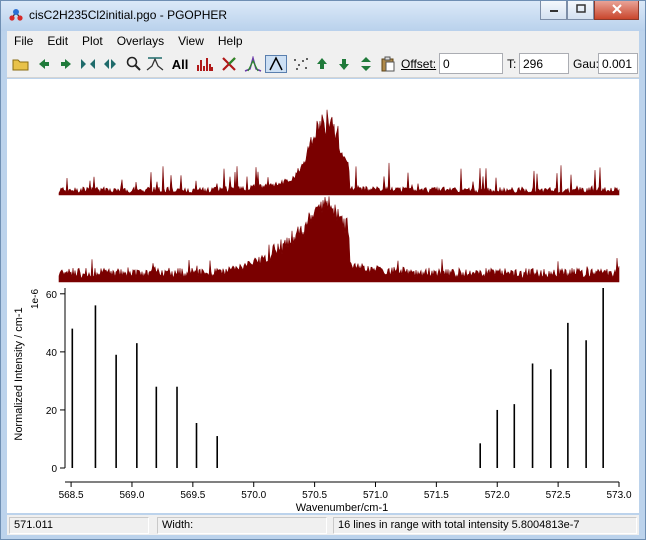 This screenshot has height=540, width=646. I want to click on cursor-position: 571.011, so click(79, 525).